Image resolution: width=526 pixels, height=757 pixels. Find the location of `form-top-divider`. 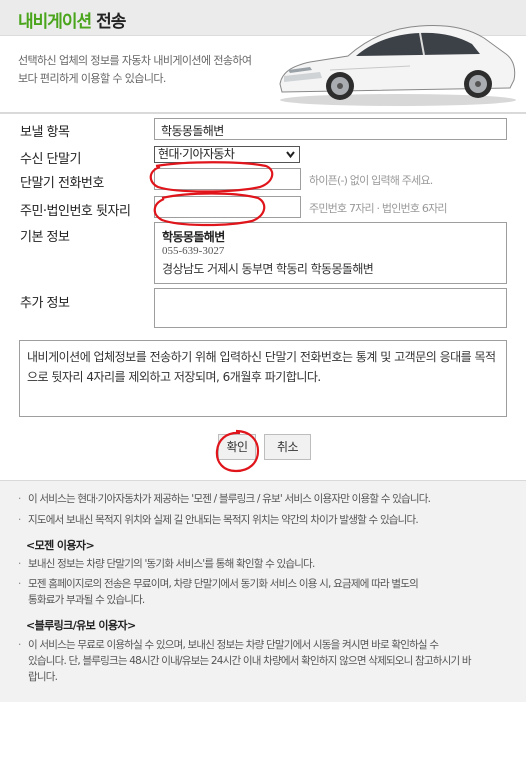

form-top-divider is located at coordinates (263, 113).